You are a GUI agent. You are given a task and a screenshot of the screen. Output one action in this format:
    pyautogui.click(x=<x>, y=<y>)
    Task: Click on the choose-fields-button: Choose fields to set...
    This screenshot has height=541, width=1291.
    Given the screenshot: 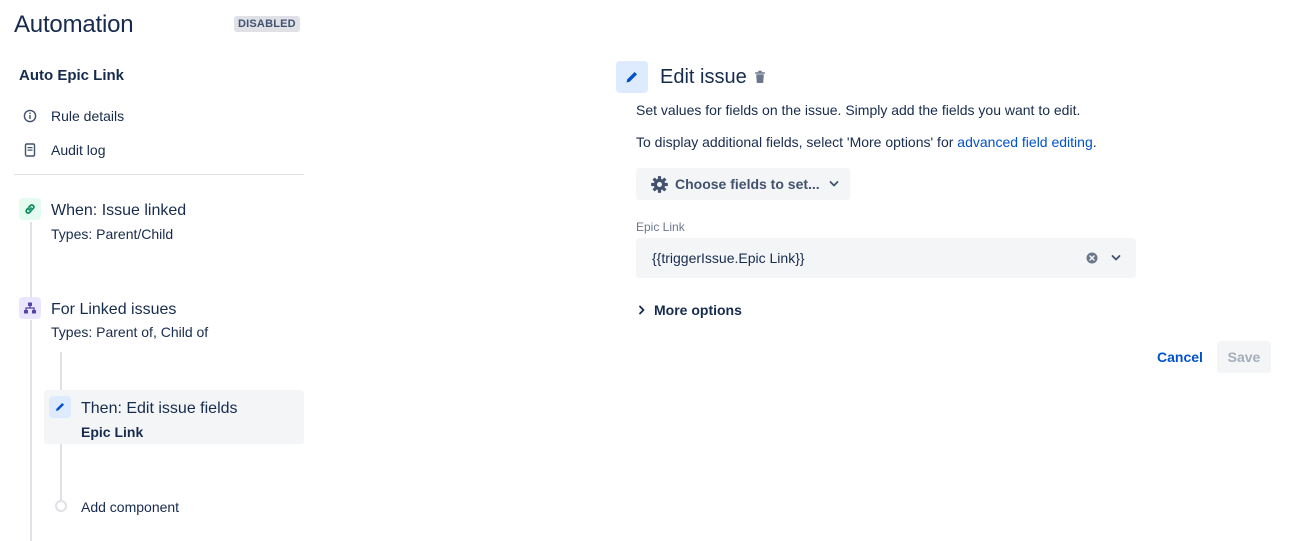 What is the action you would take?
    pyautogui.click(x=743, y=184)
    